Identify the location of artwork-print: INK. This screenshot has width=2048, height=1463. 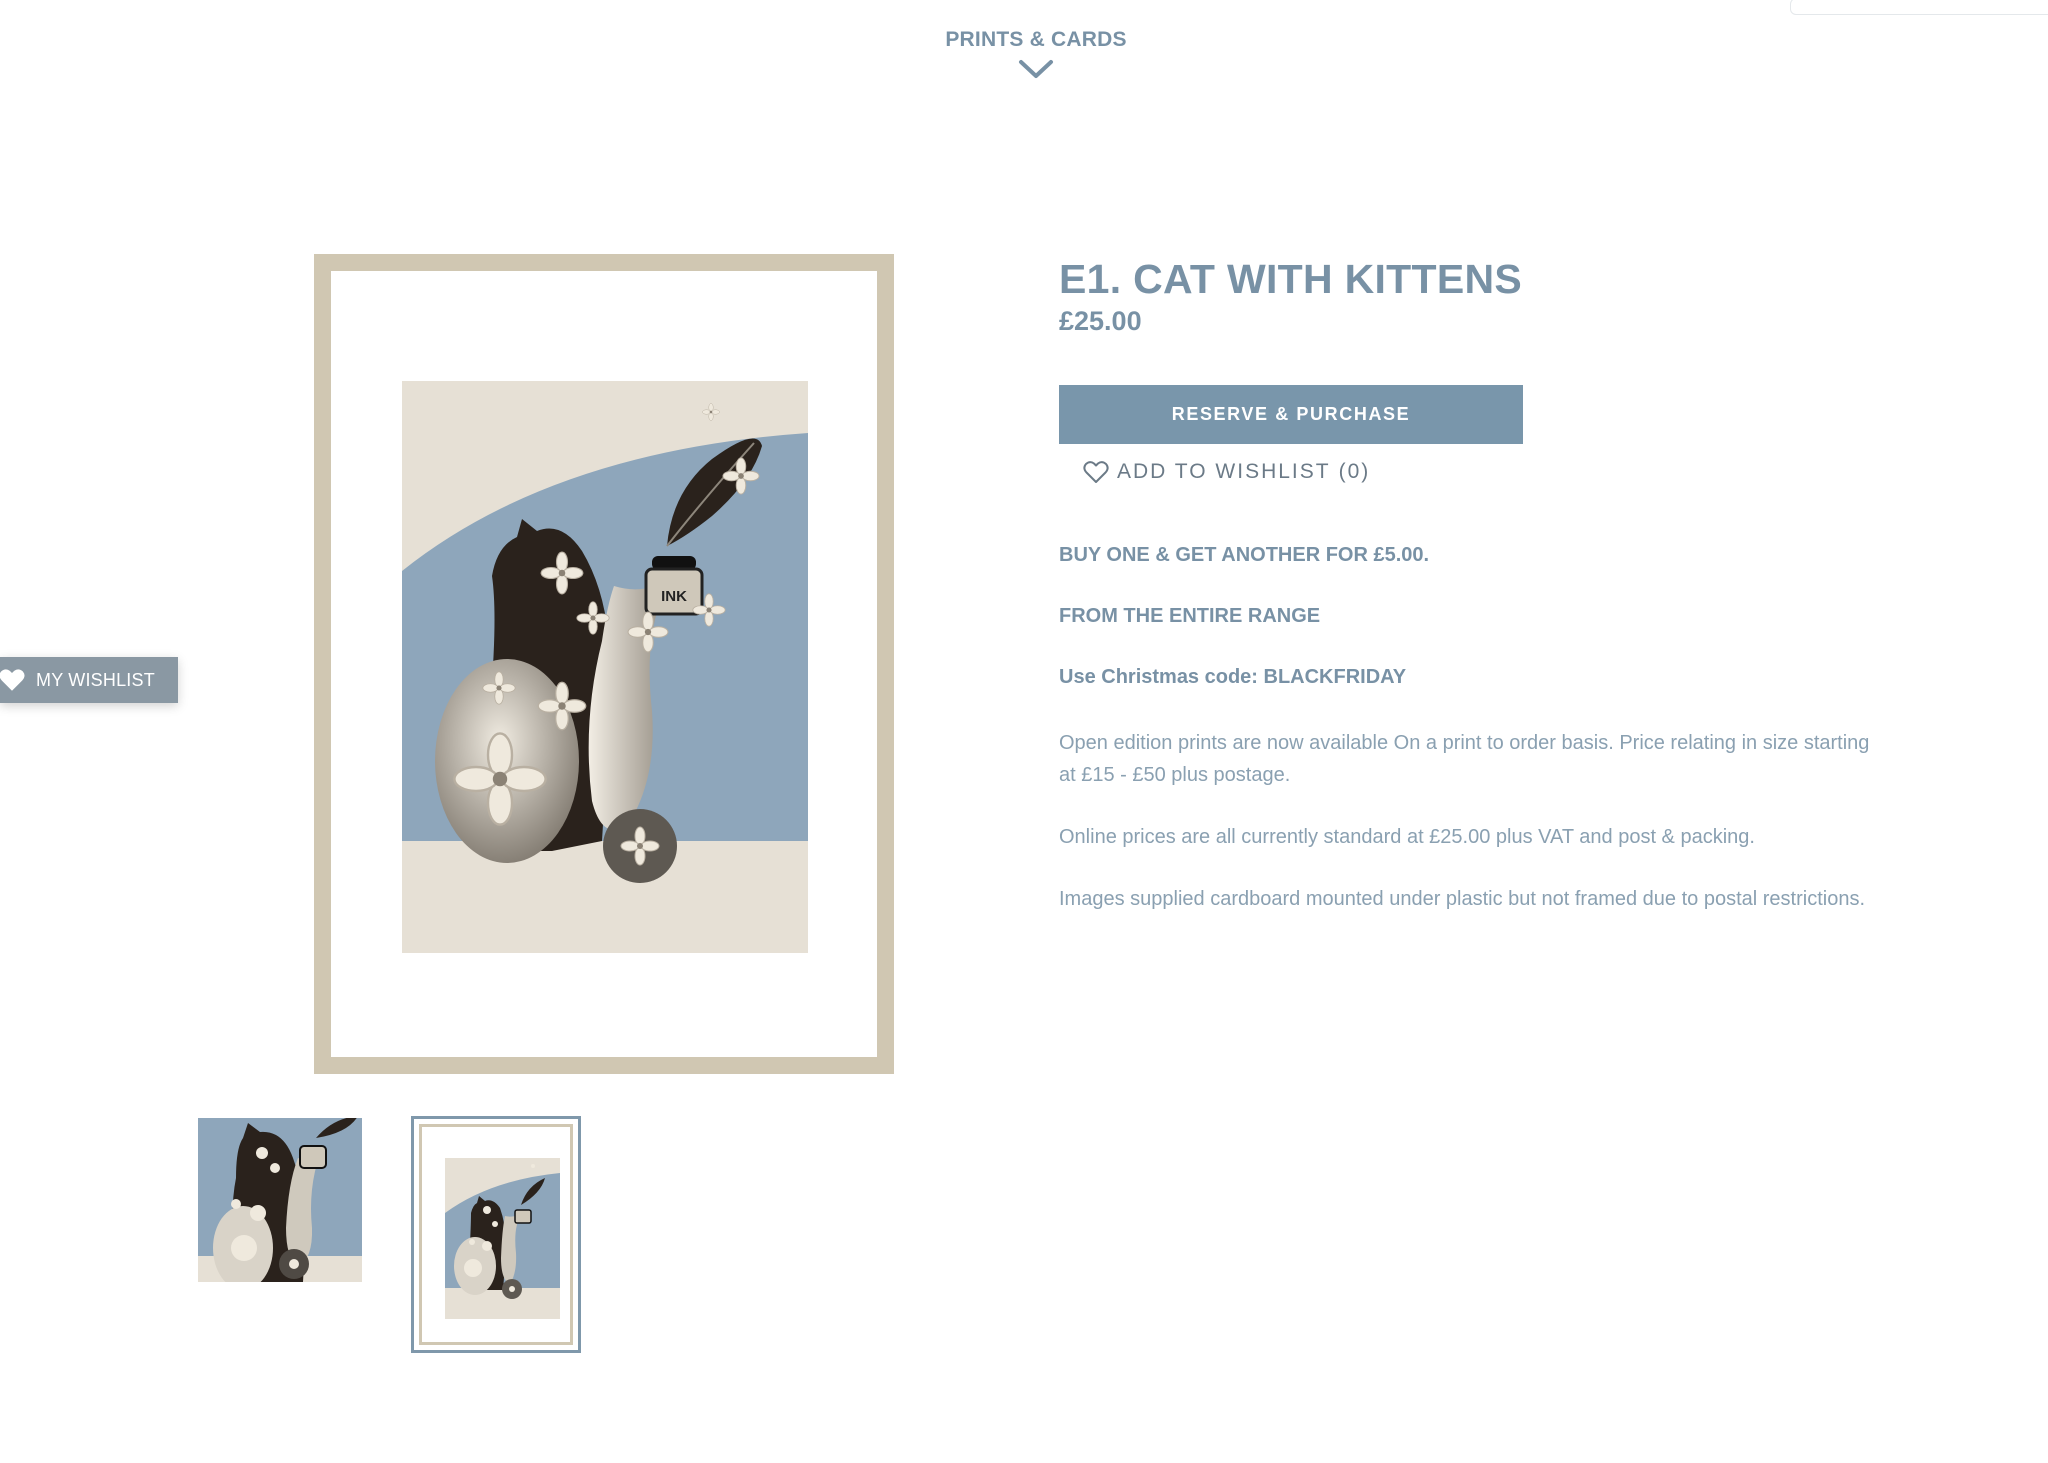
(605, 667).